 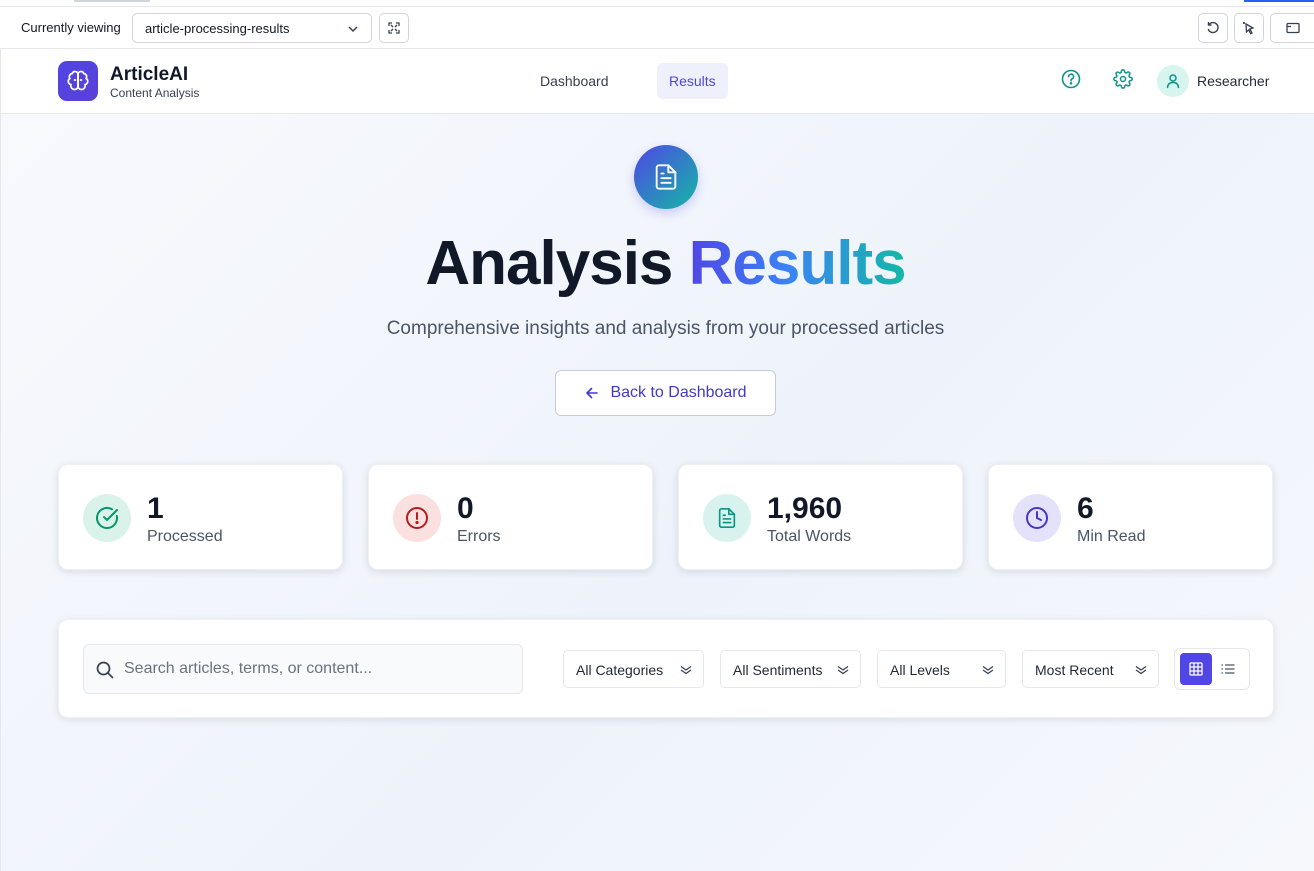 I want to click on viewer-label: Currently viewing, so click(x=71, y=27).